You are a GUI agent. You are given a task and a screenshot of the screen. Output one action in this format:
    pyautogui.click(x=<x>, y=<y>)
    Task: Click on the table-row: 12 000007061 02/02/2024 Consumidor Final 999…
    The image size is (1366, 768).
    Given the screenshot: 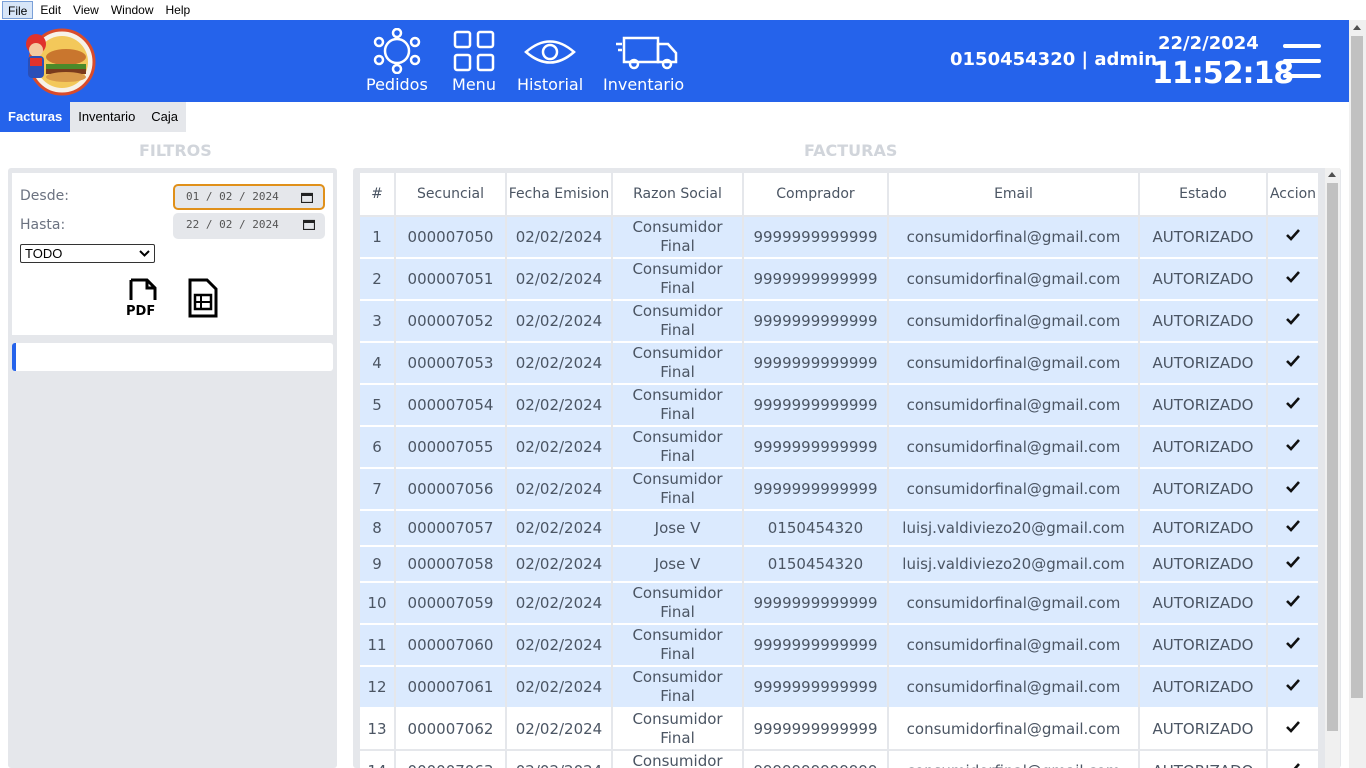 What is the action you would take?
    pyautogui.click(x=839, y=688)
    